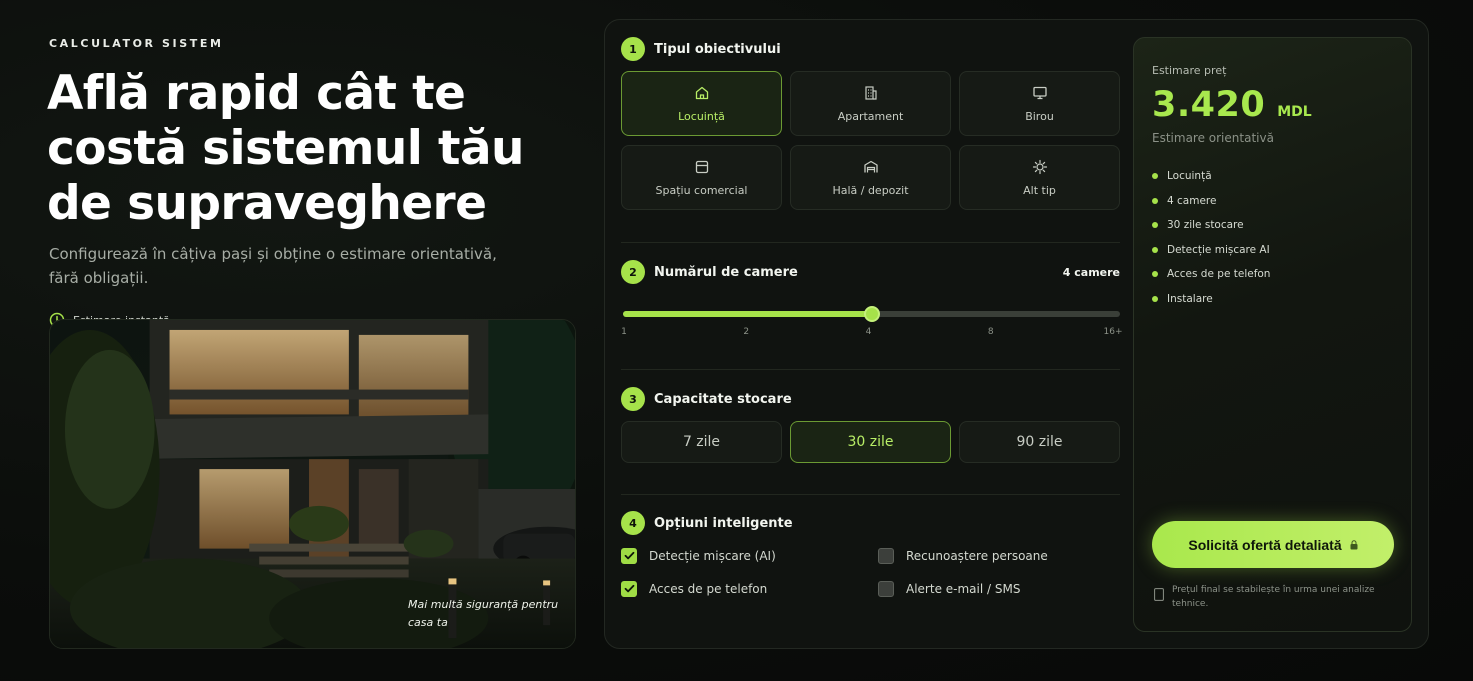 The image size is (1473, 681). What do you see at coordinates (726, 272) in the screenshot?
I see `step-title: Numărul de camere` at bounding box center [726, 272].